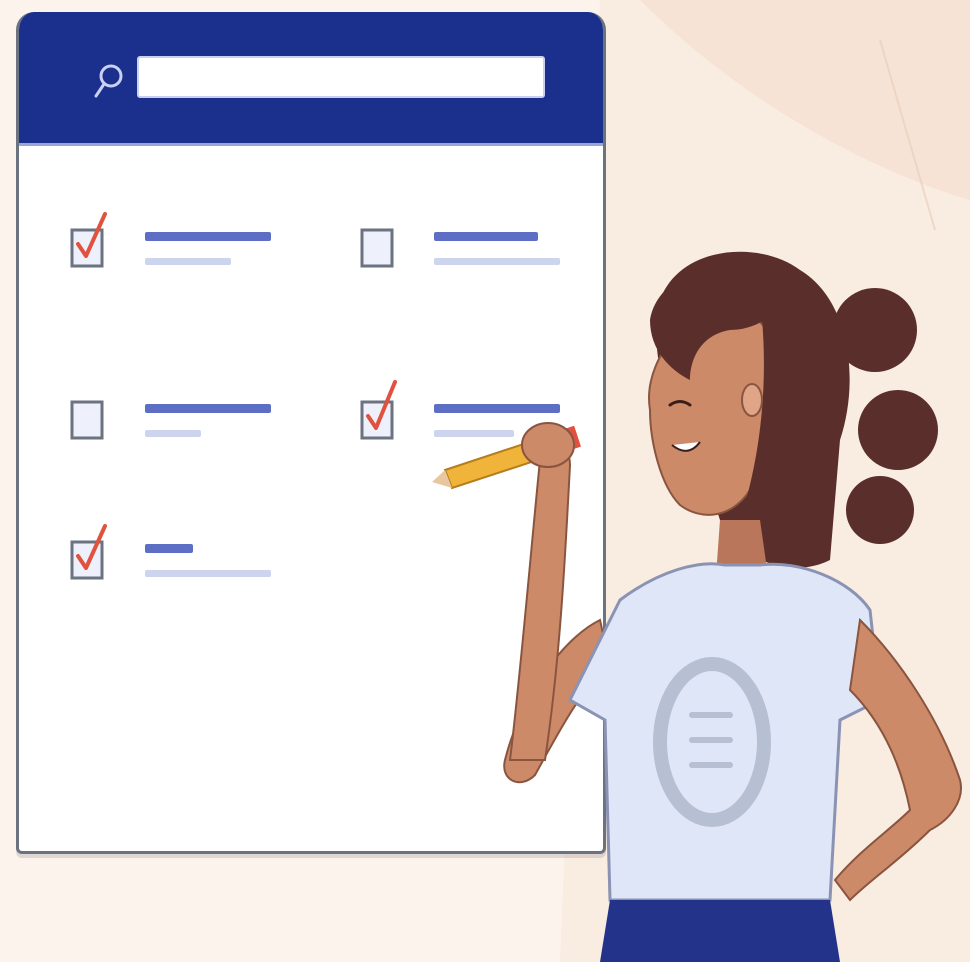 The image size is (970, 962). What do you see at coordinates (341, 77) in the screenshot?
I see `search-input` at bounding box center [341, 77].